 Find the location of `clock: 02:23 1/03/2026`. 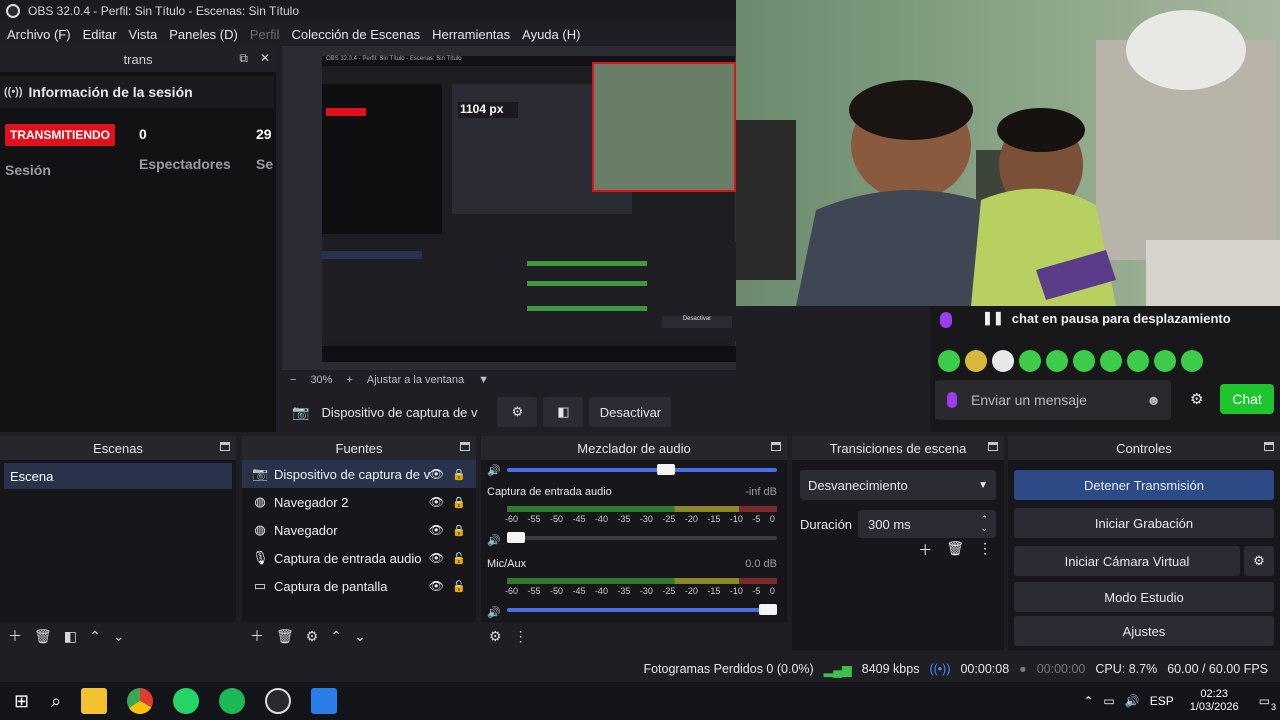

clock: 02:23 1/03/2026 is located at coordinates (1214, 701).